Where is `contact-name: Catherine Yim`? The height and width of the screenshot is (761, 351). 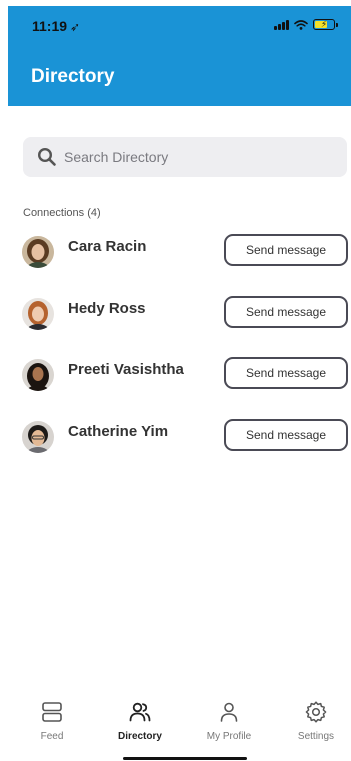
contact-name: Catherine Yim is located at coordinates (118, 431).